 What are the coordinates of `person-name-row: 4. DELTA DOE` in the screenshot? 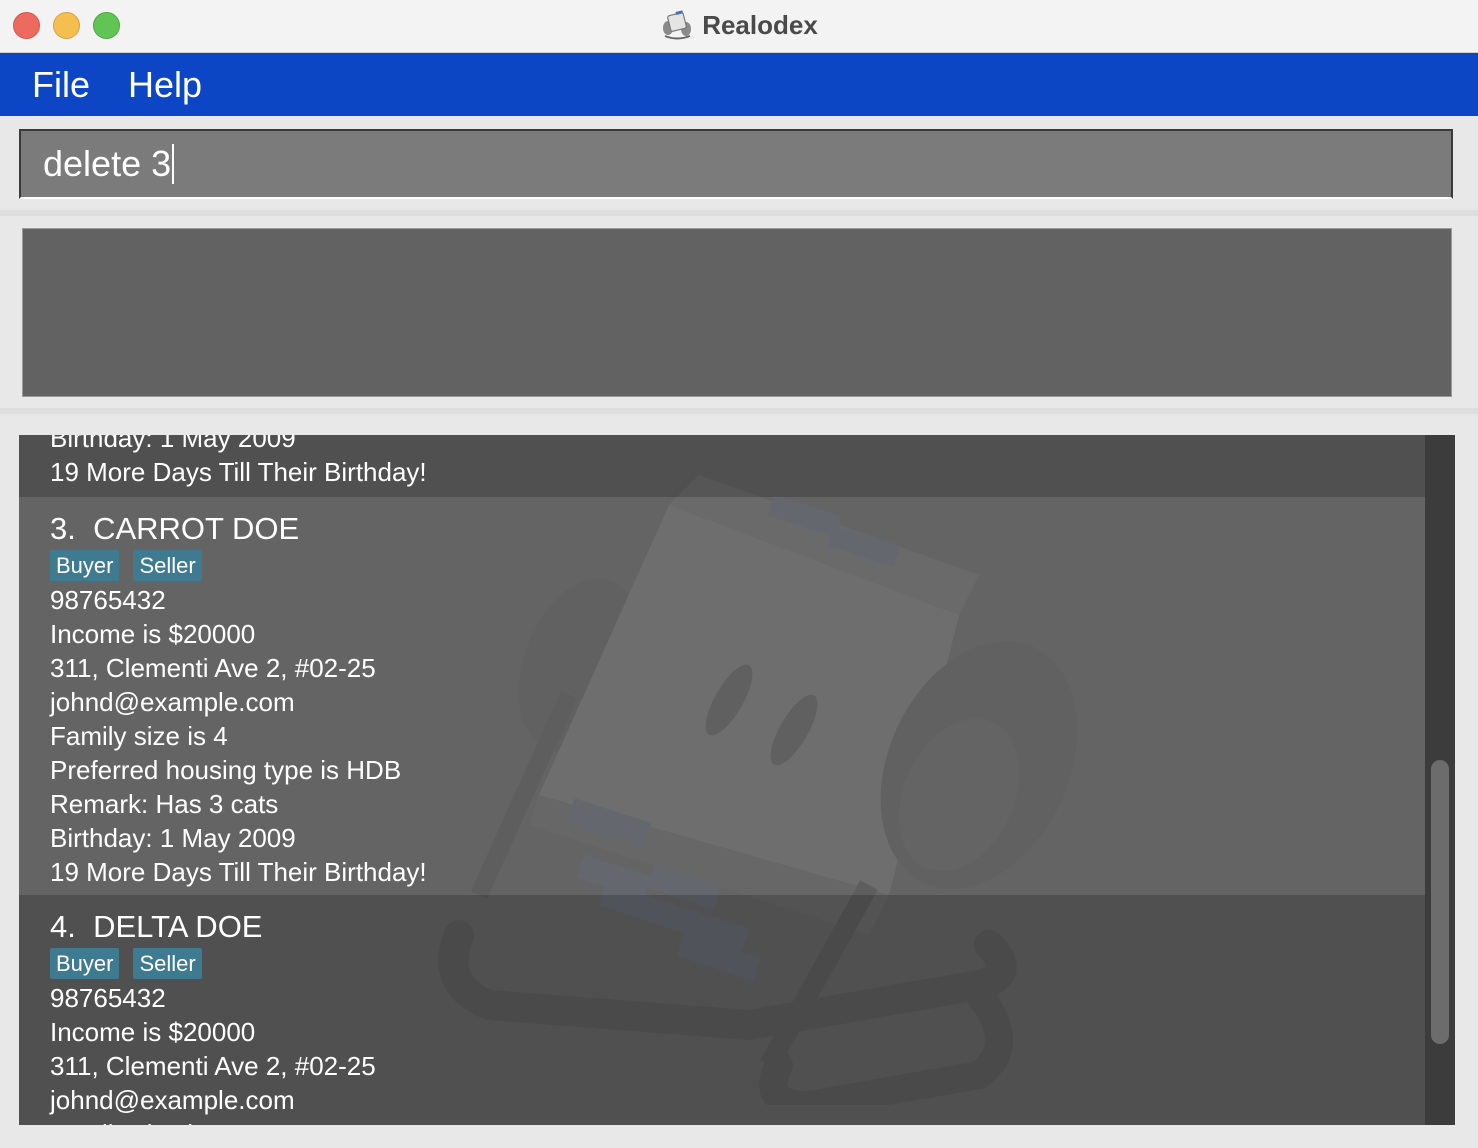 It's located at (737, 927).